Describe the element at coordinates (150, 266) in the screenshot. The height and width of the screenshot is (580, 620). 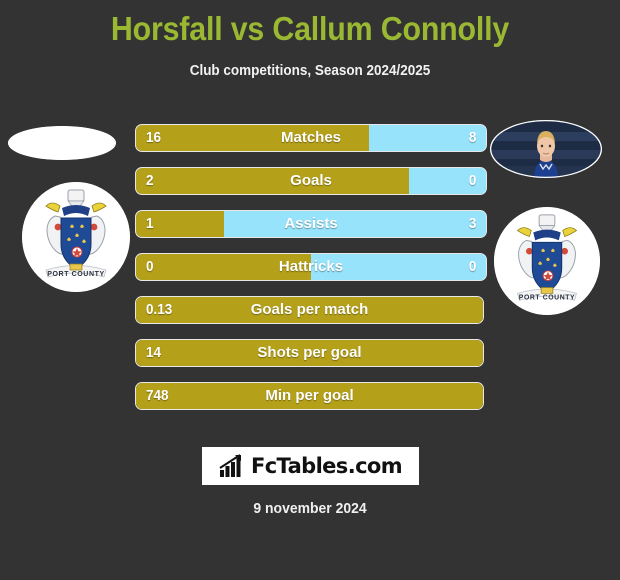
I see `stat-home-value: 0` at that location.